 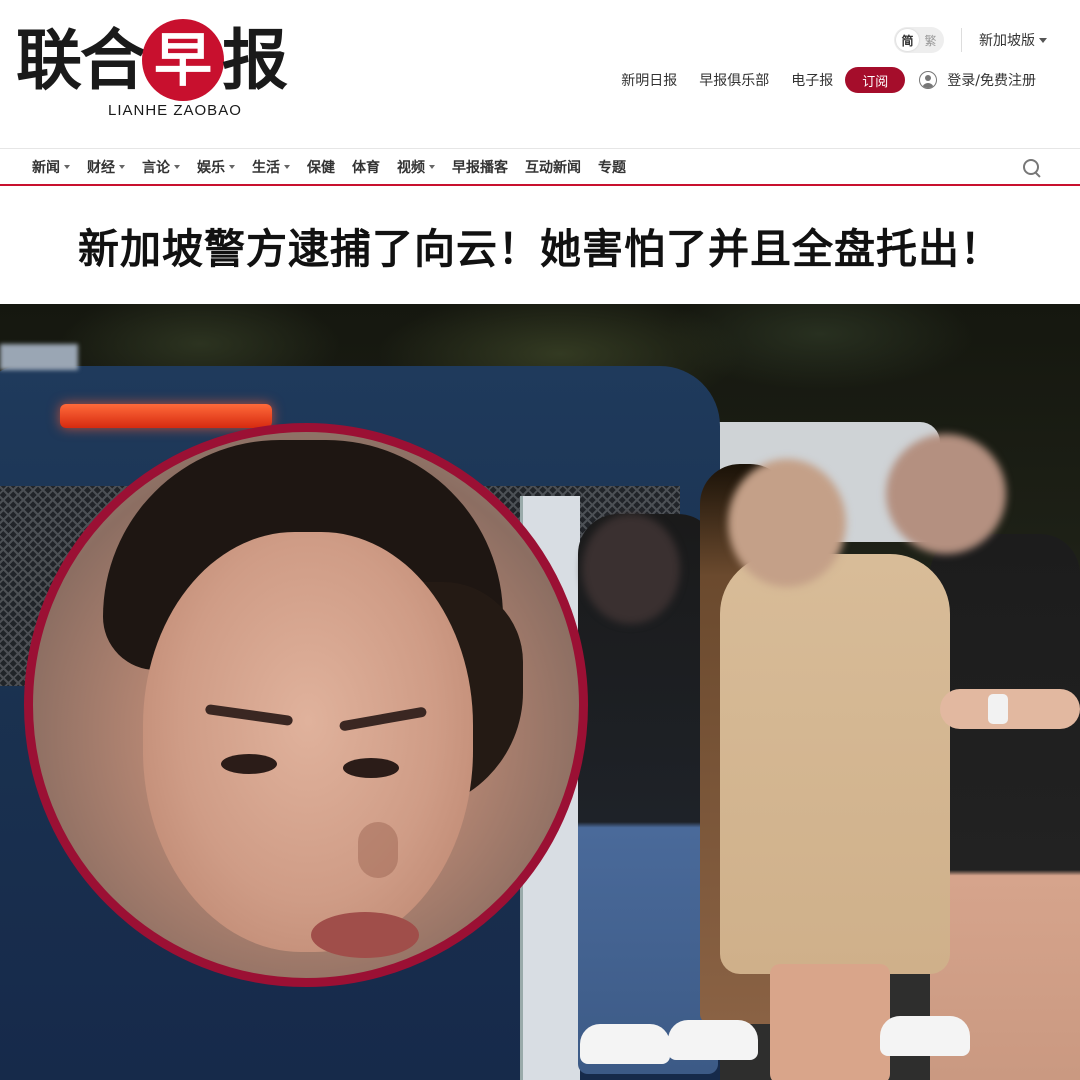 What do you see at coordinates (930, 40) in the screenshot?
I see `lang-traditional-option: 繁` at bounding box center [930, 40].